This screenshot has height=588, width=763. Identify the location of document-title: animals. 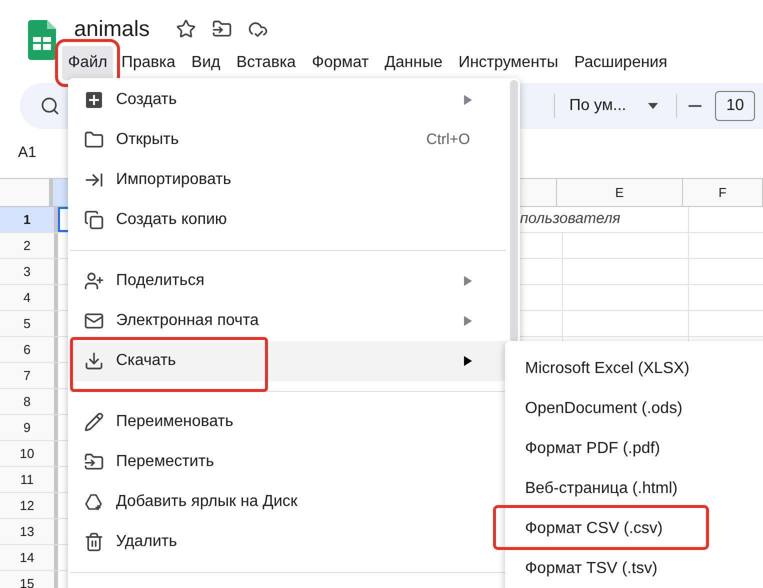
(112, 29).